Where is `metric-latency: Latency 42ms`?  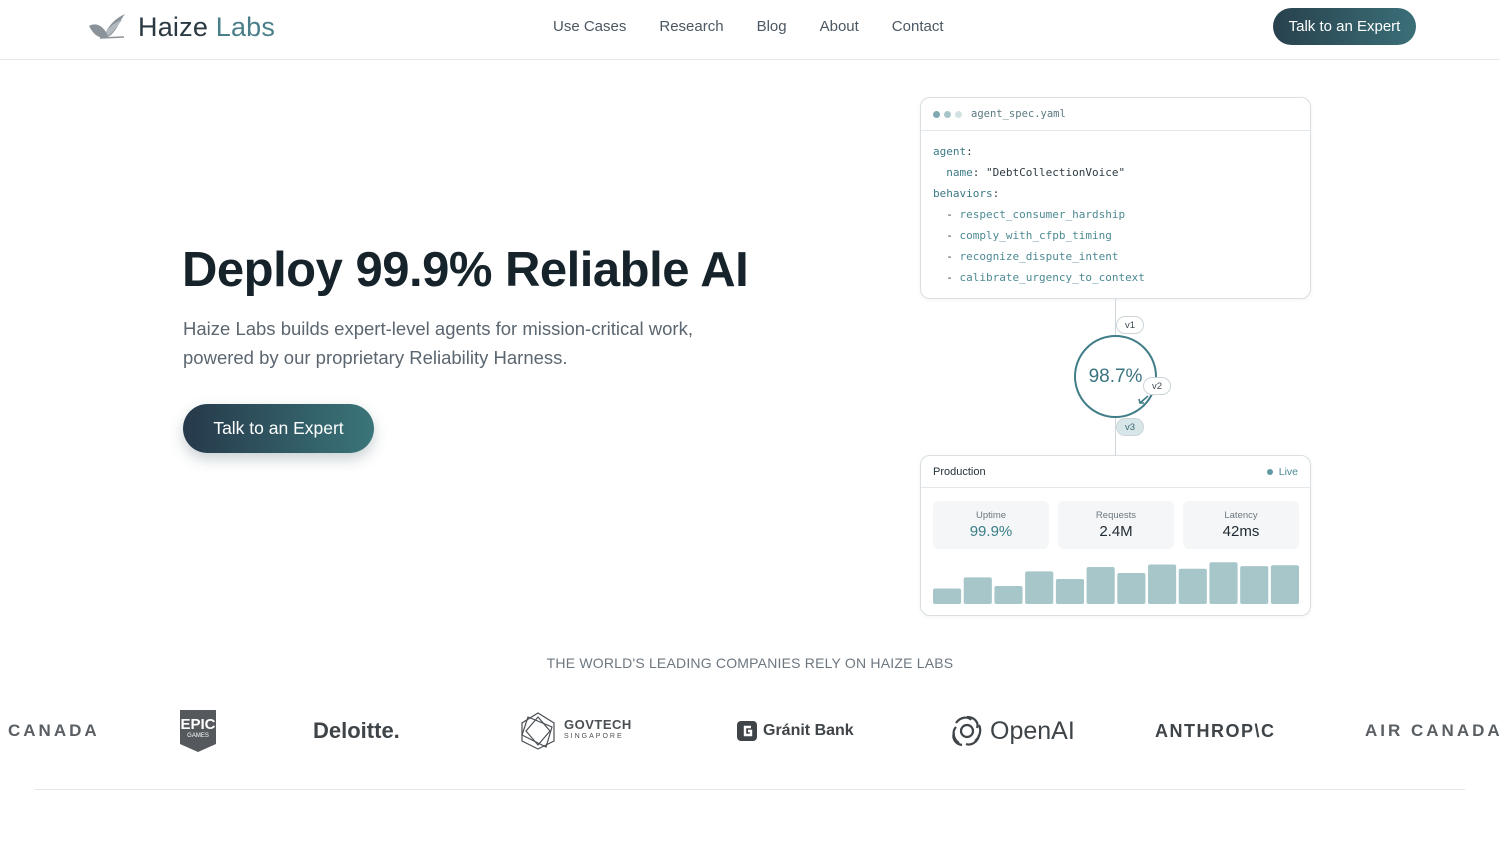
metric-latency: Latency 42ms is located at coordinates (1241, 525).